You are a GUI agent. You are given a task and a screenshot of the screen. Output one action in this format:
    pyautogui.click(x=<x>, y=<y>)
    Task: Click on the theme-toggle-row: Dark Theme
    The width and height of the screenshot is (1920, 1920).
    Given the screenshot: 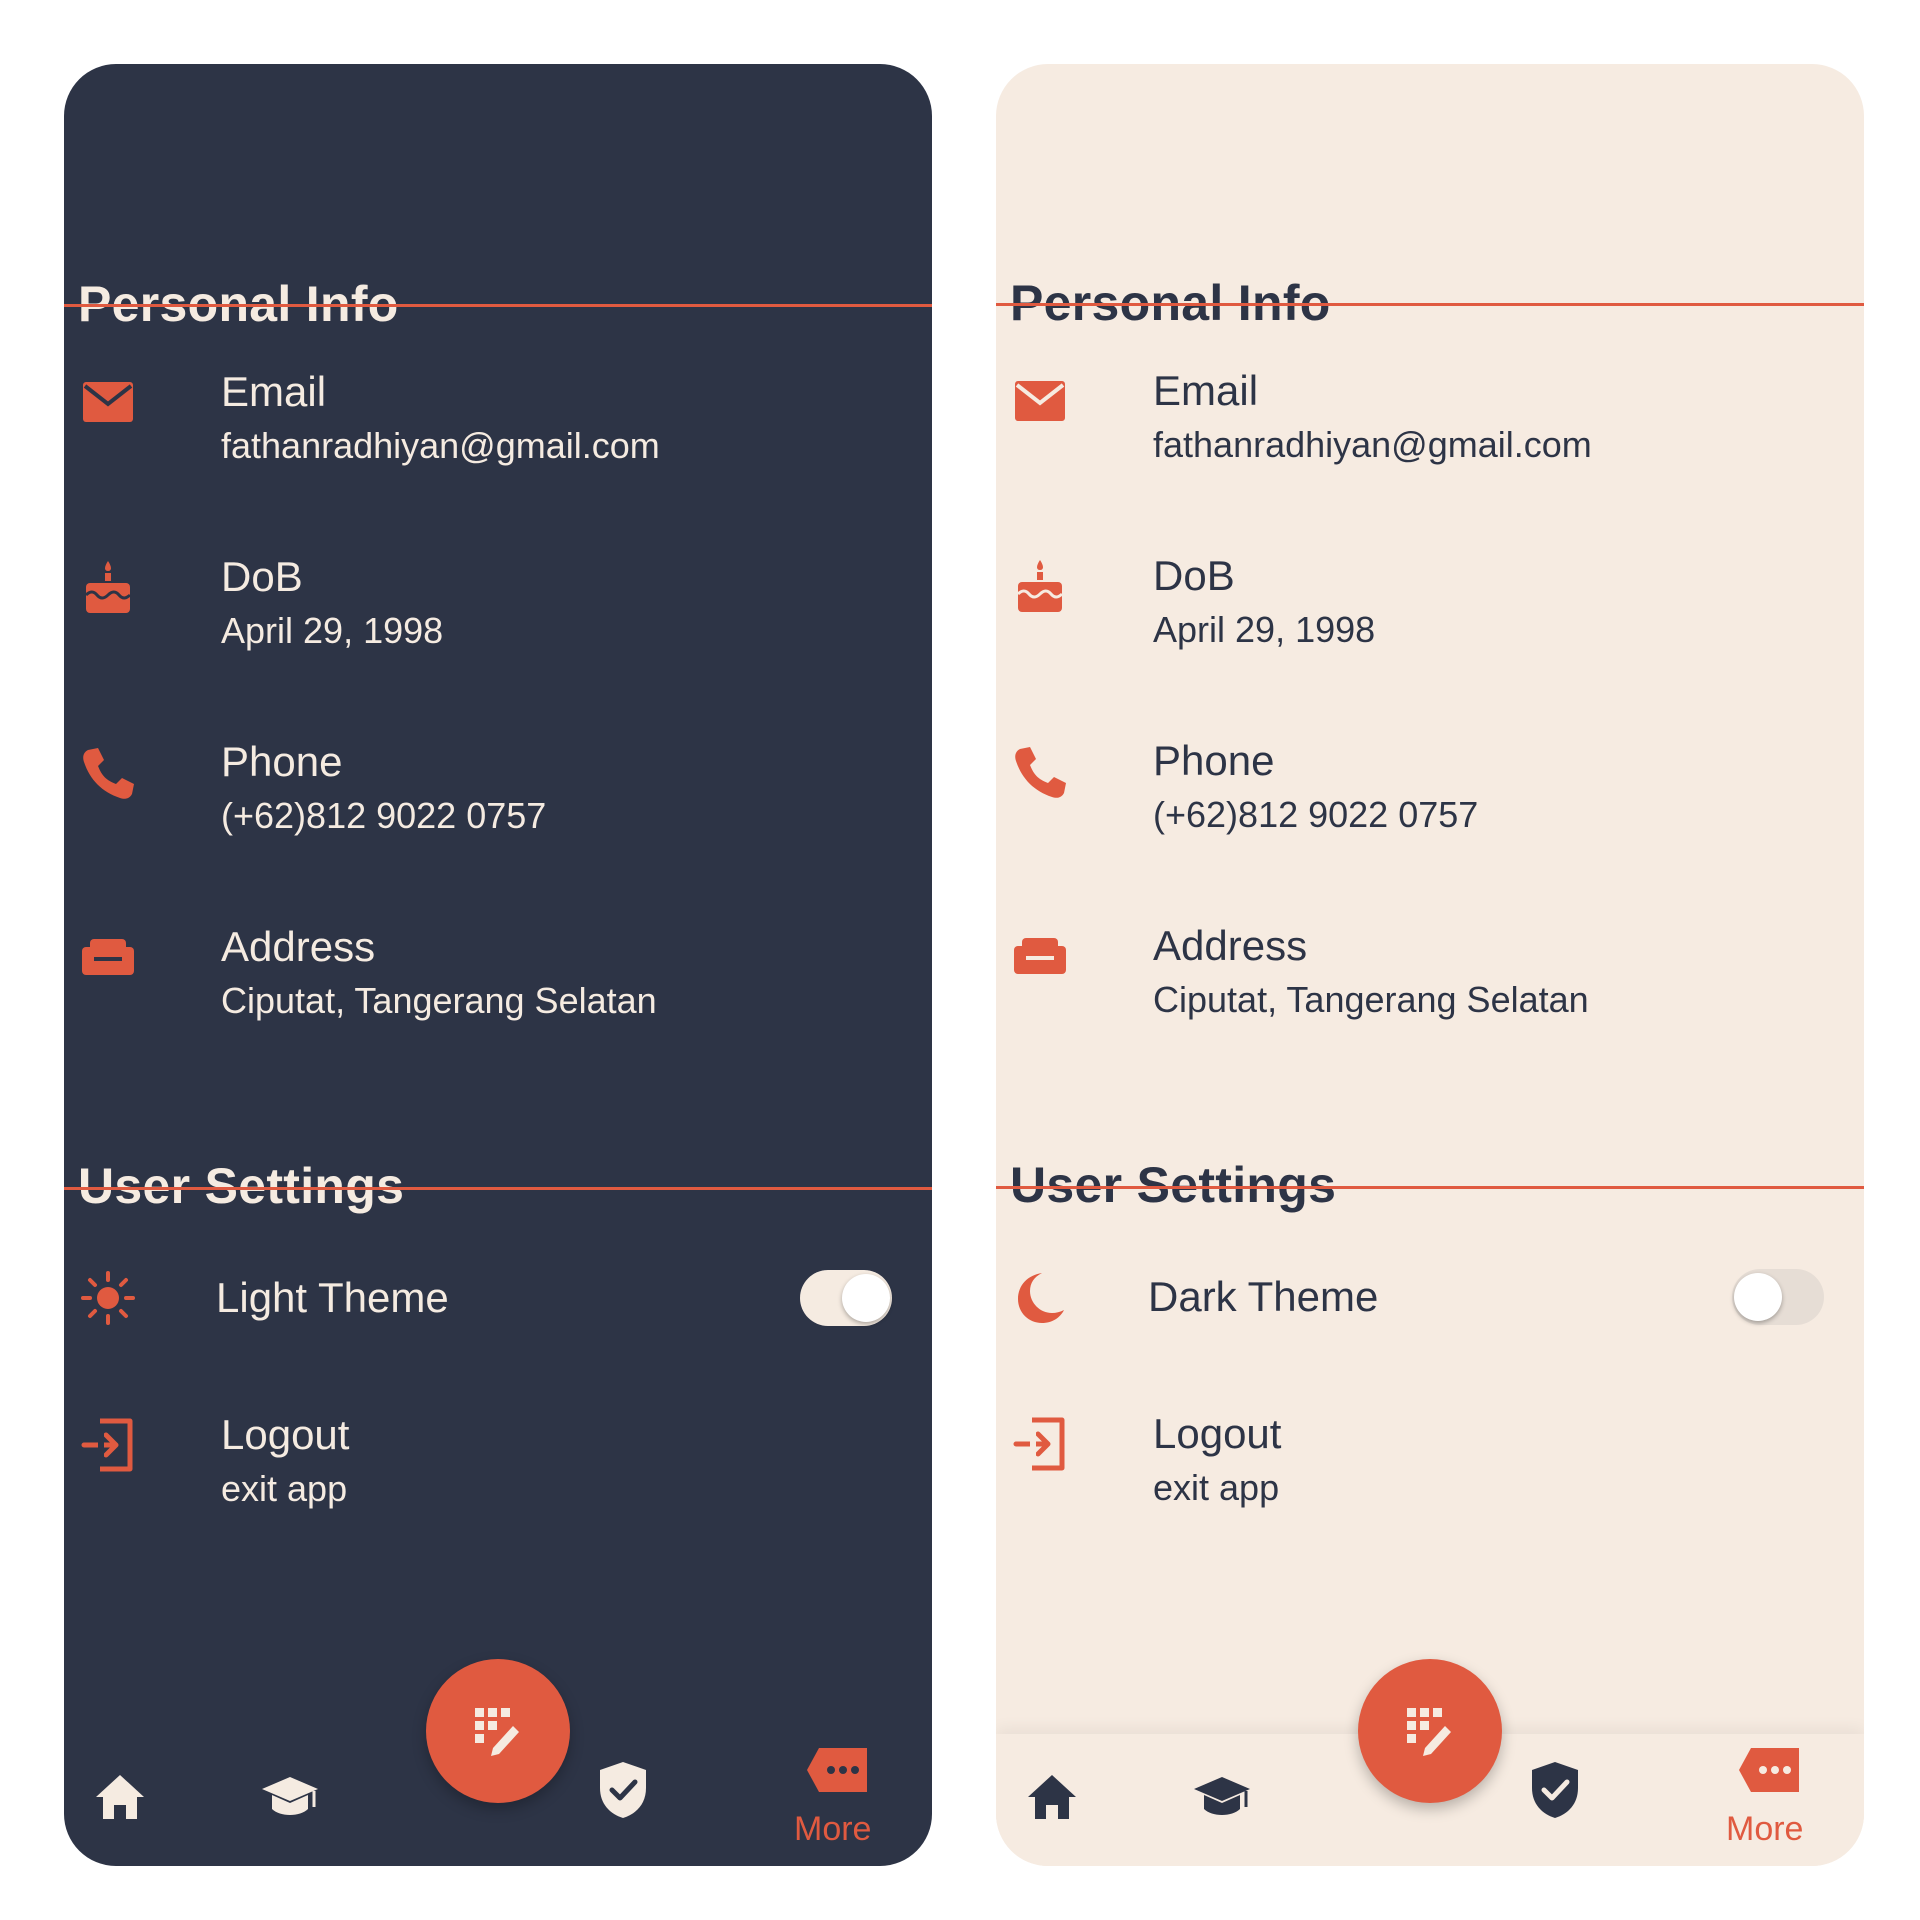 What is the action you would take?
    pyautogui.click(x=1430, y=1297)
    